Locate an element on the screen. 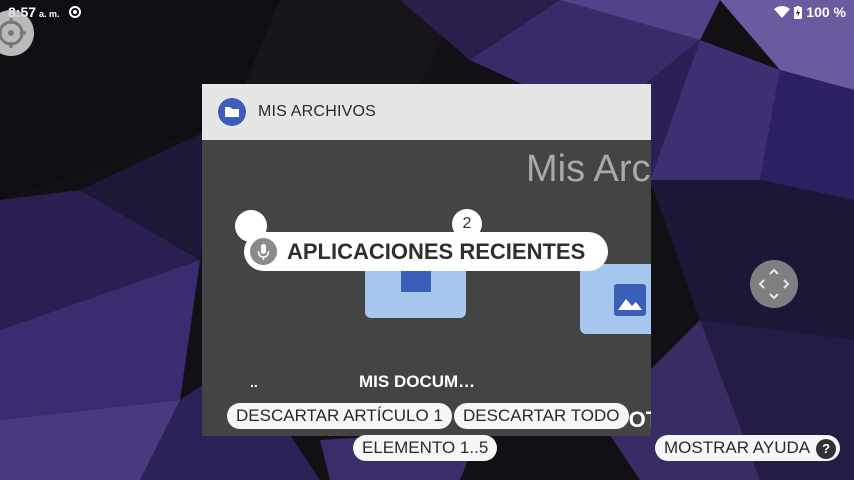 The image size is (854, 480). accessibility-menu-button is located at coordinates (17, 33).